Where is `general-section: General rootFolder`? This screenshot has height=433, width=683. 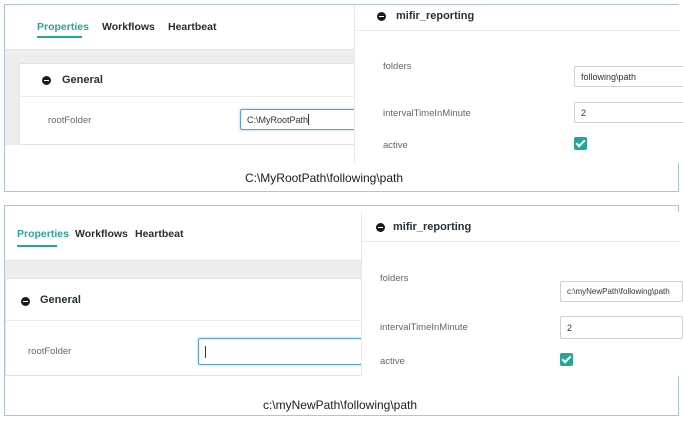
general-section: General rootFolder is located at coordinates (183, 327).